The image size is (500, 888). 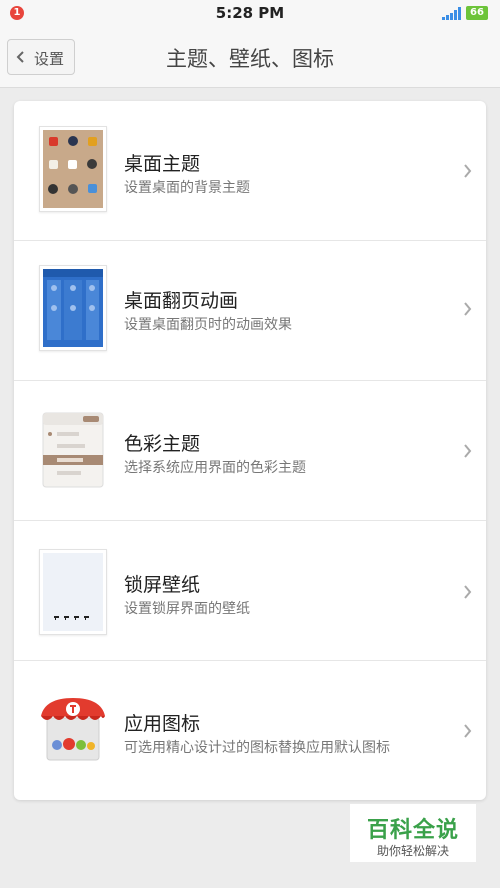 I want to click on list-item-page-flip-animation: 桌面翻页动画 设置桌面翻页时的动画效果, so click(x=250, y=311).